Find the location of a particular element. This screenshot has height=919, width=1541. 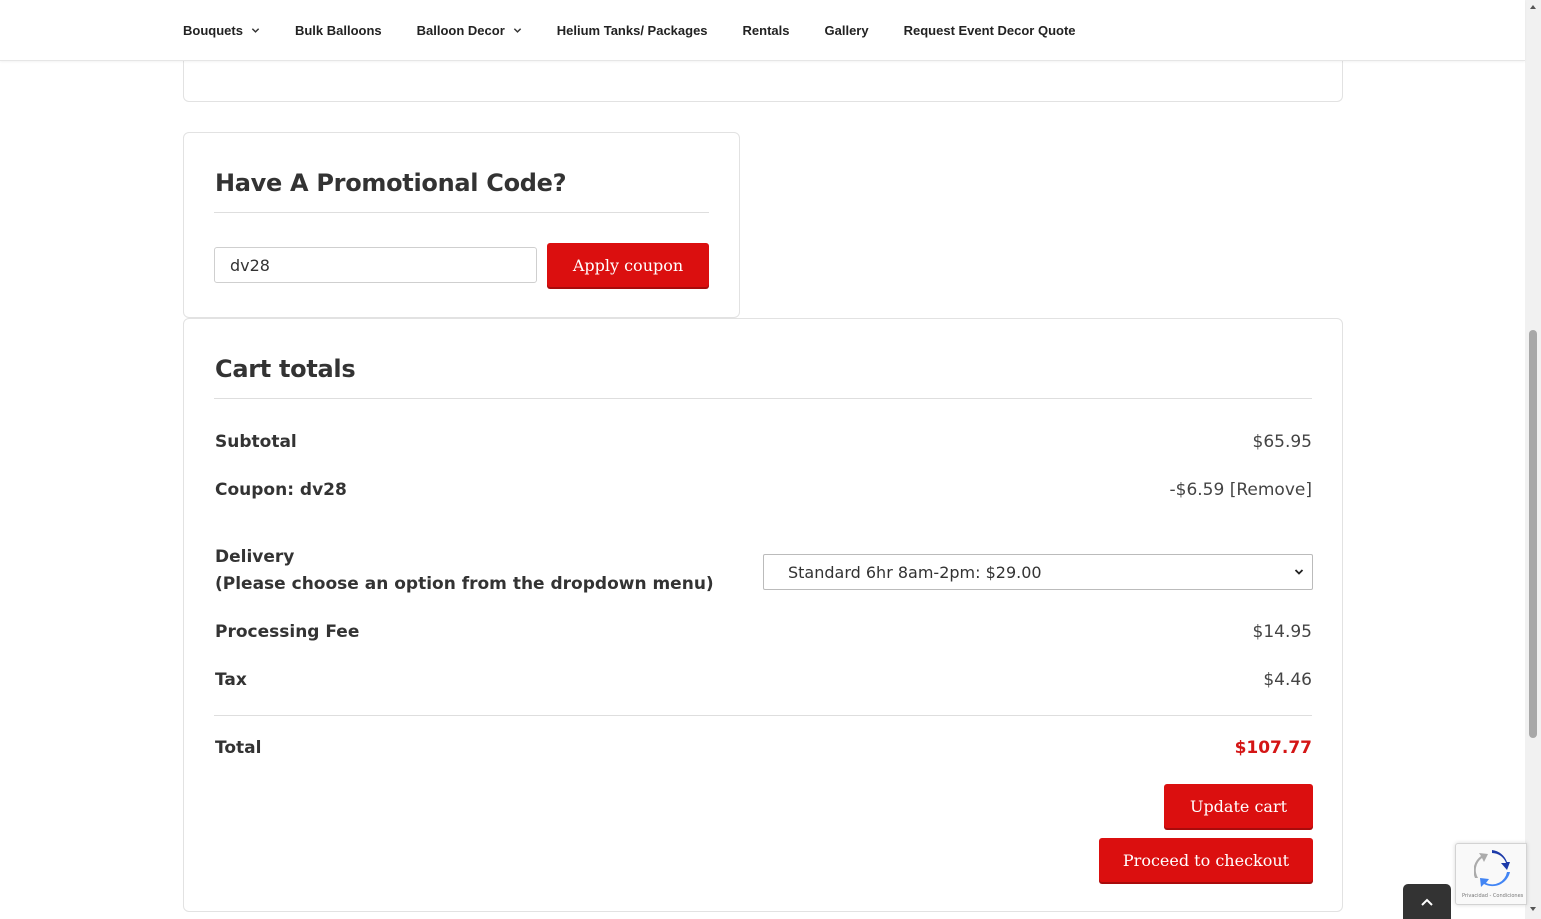

nav-item-balloon-decor: Balloon Decor is located at coordinates (469, 30).